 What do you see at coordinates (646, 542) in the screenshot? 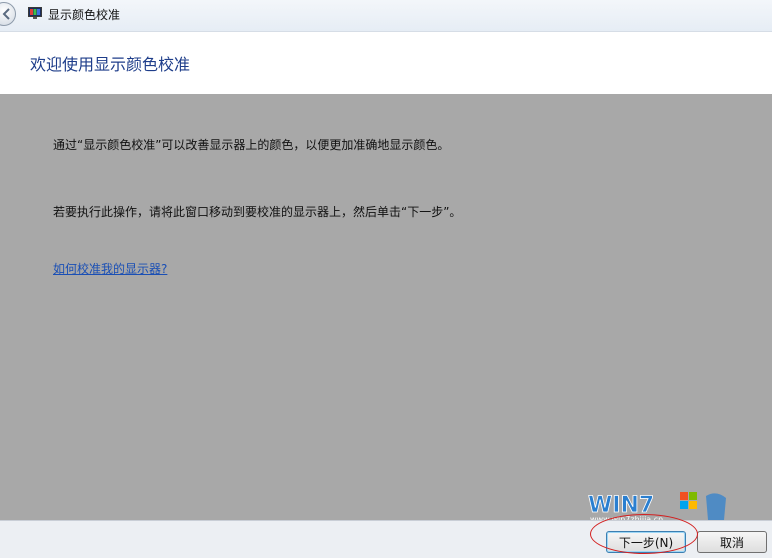
I see `next-button: 下一步(N)` at bounding box center [646, 542].